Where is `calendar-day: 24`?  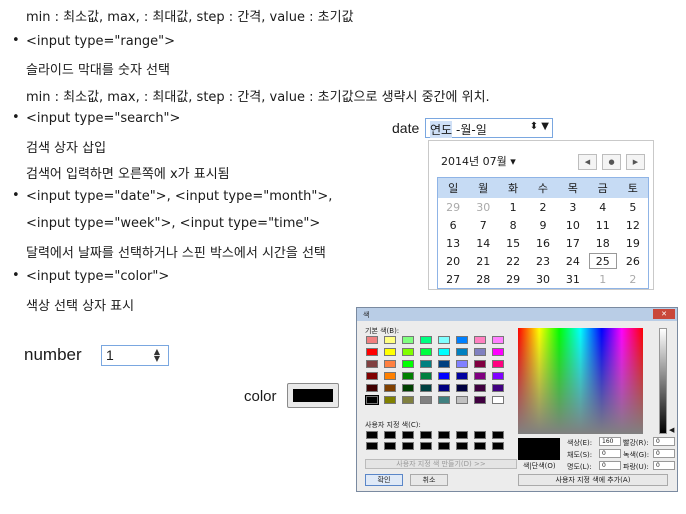
calendar-day: 24 is located at coordinates (573, 261).